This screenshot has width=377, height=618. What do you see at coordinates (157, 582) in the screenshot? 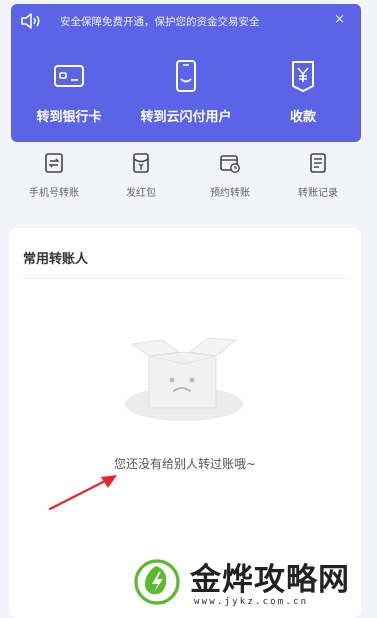
I see `watermark-logo` at bounding box center [157, 582].